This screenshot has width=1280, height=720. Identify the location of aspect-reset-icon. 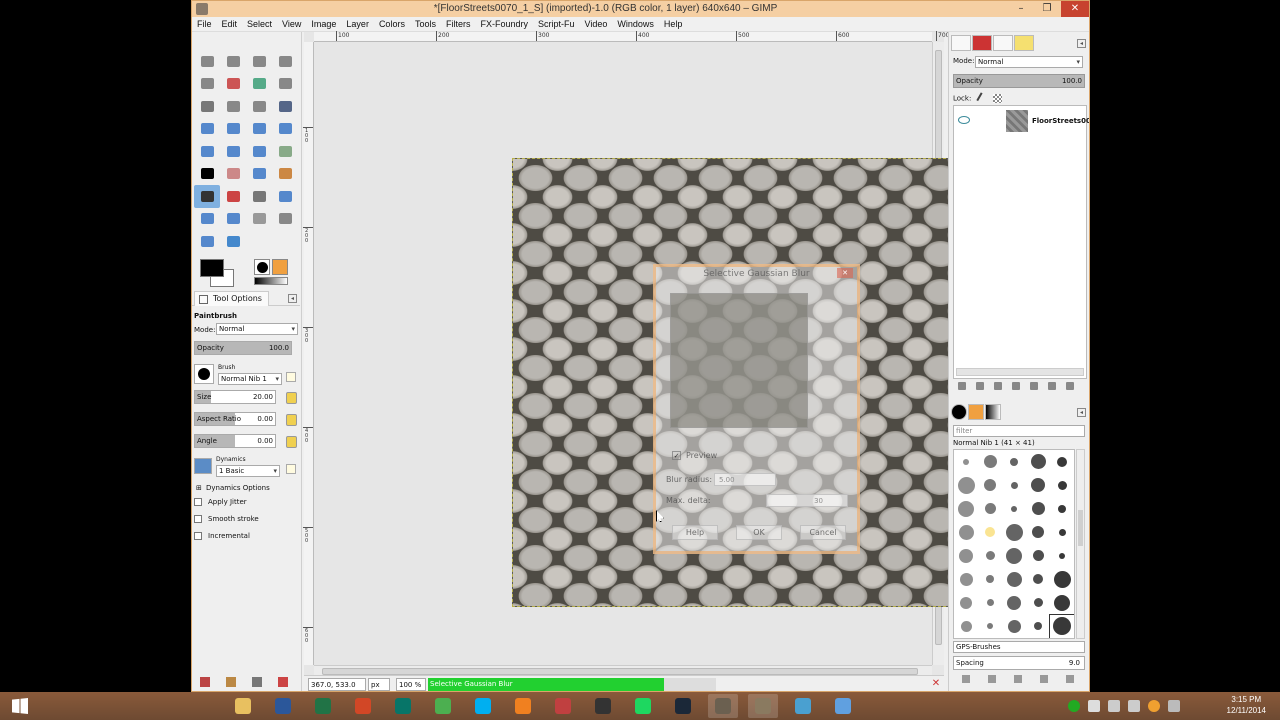
(291, 420).